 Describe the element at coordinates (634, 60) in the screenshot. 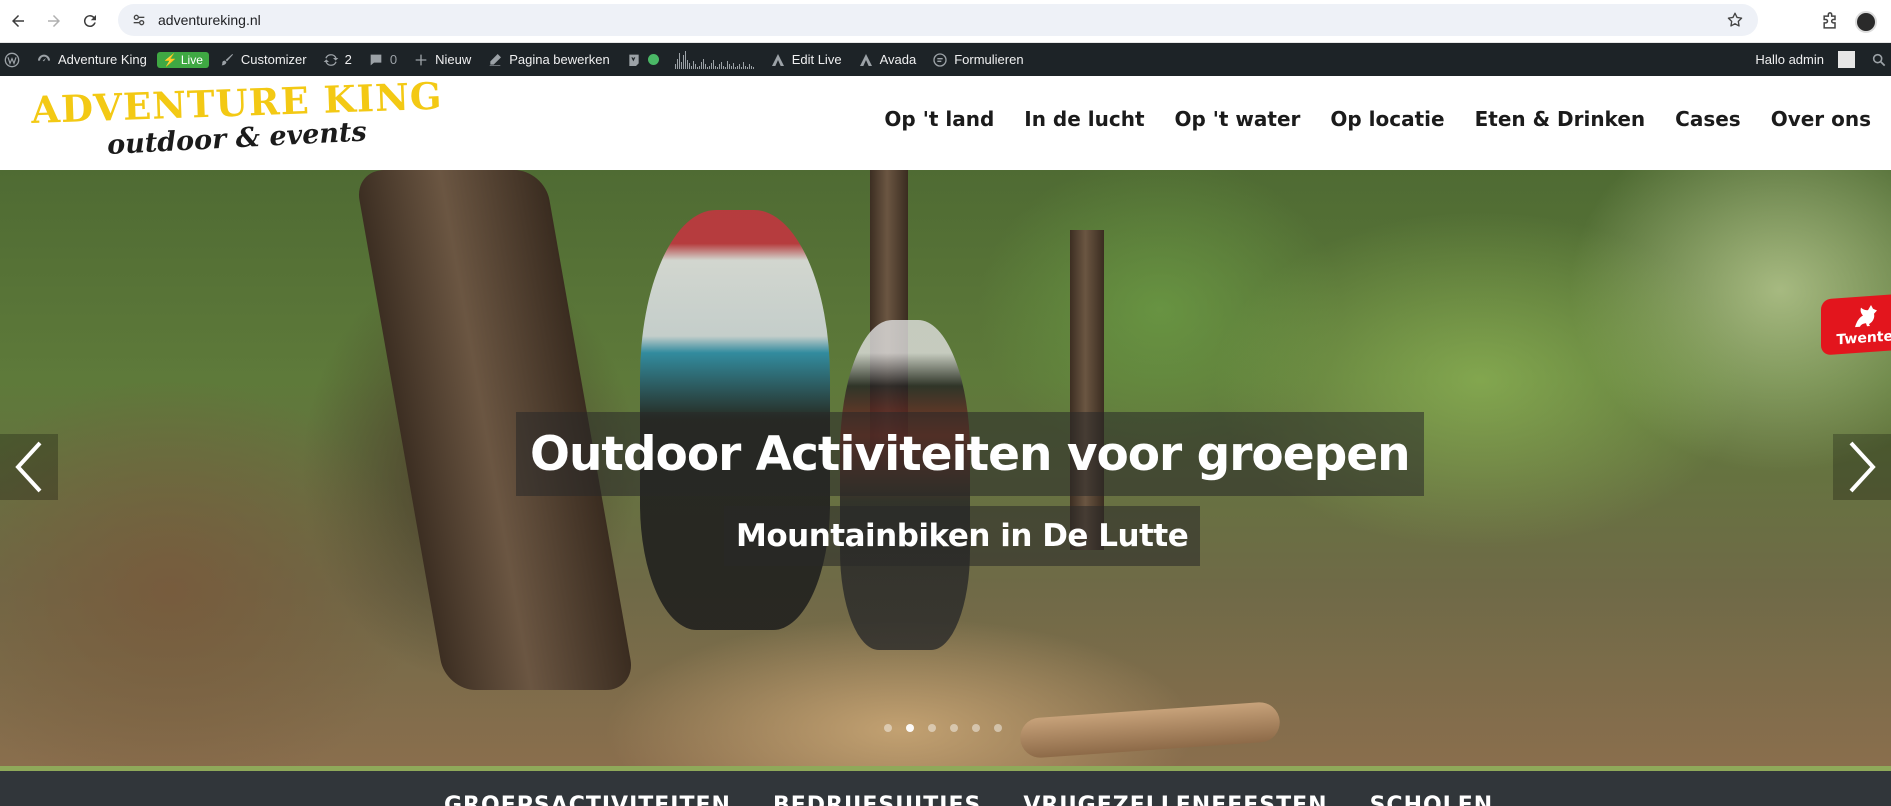

I see `yoast-icon` at that location.